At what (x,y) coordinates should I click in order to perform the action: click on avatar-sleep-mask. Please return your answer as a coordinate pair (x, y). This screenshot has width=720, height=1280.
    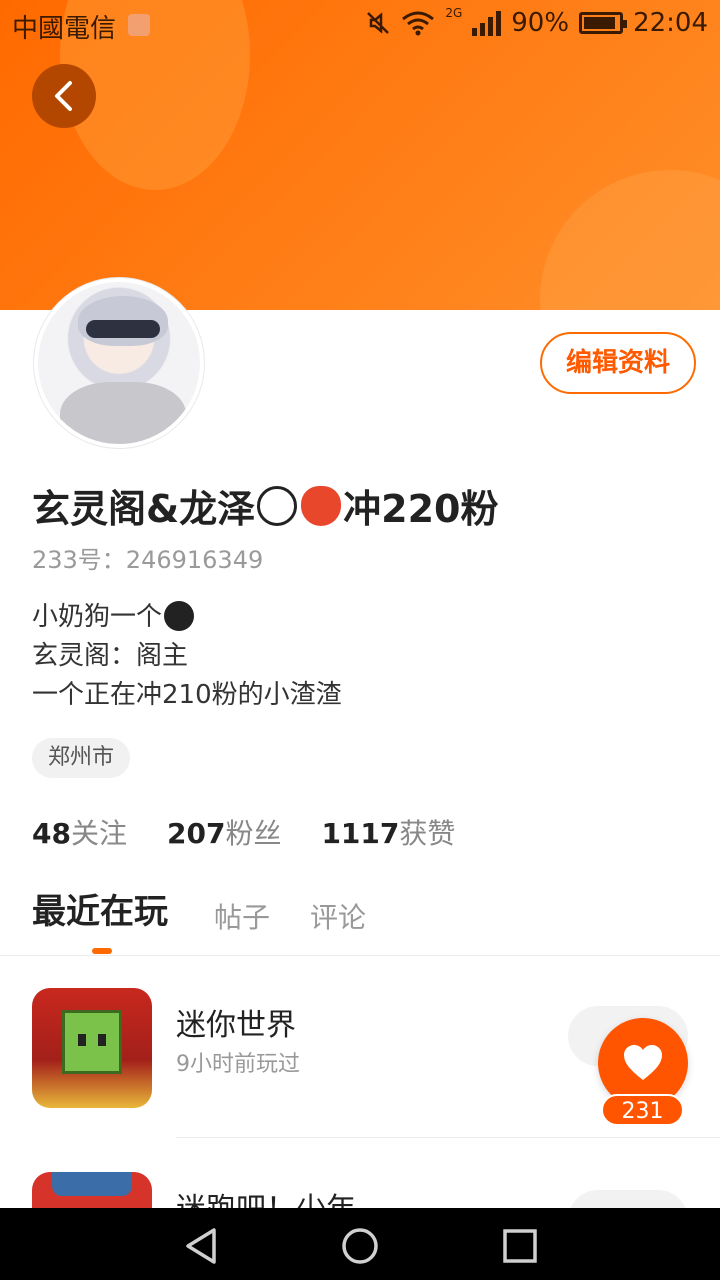
    Looking at the image, I should click on (123, 329).